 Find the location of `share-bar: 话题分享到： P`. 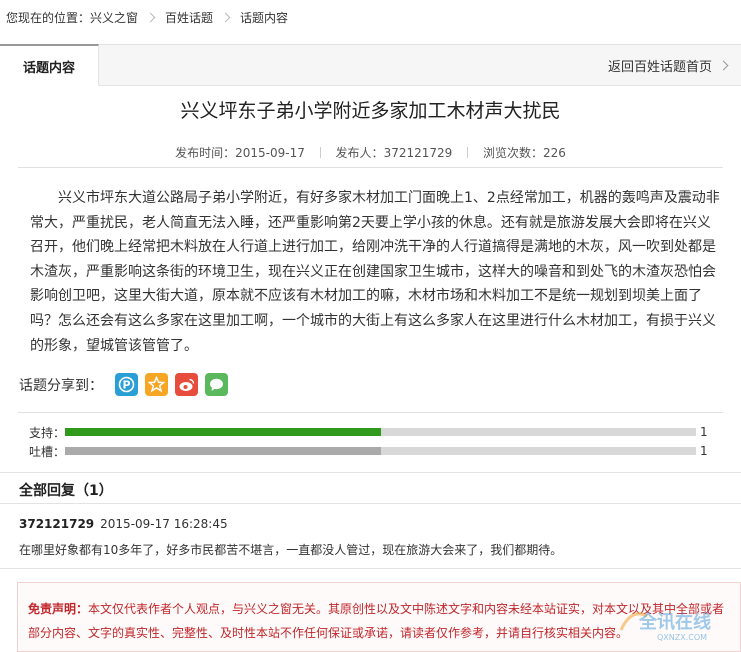

share-bar: 话题分享到： P is located at coordinates (127, 384).